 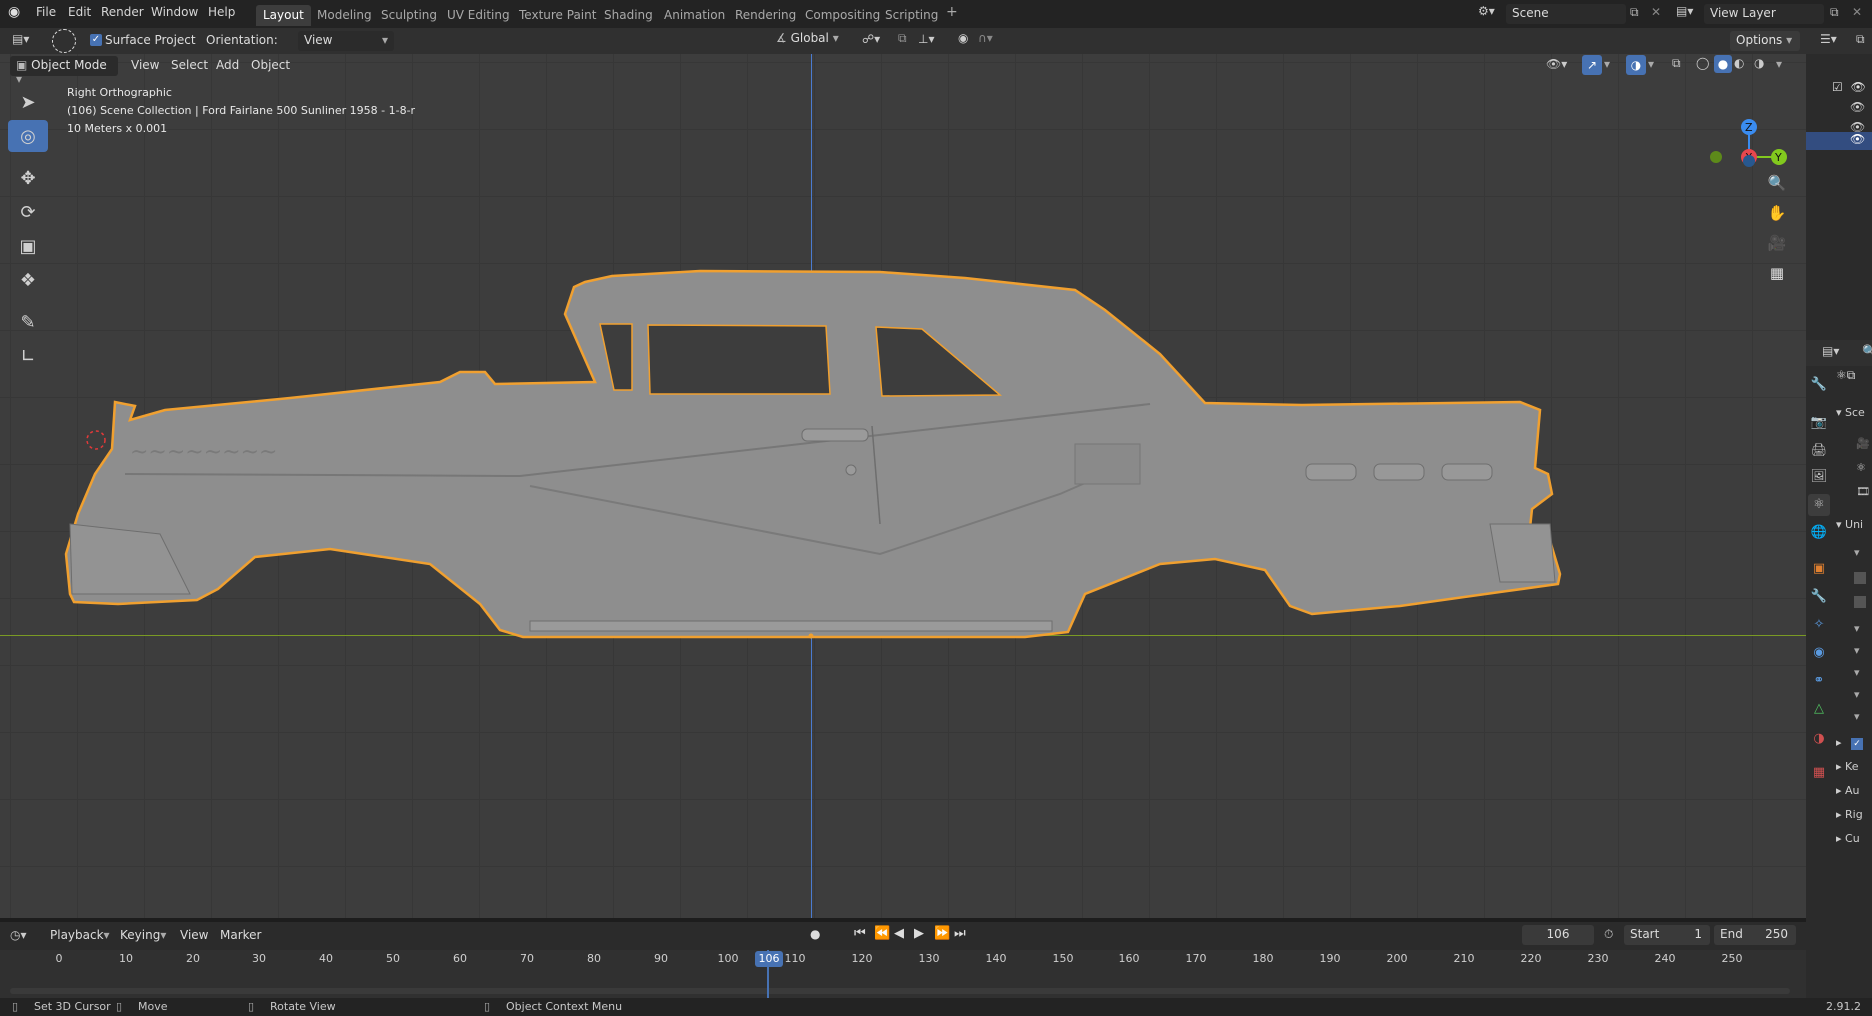 I want to click on tab-animation: Animation, so click(x=694, y=15).